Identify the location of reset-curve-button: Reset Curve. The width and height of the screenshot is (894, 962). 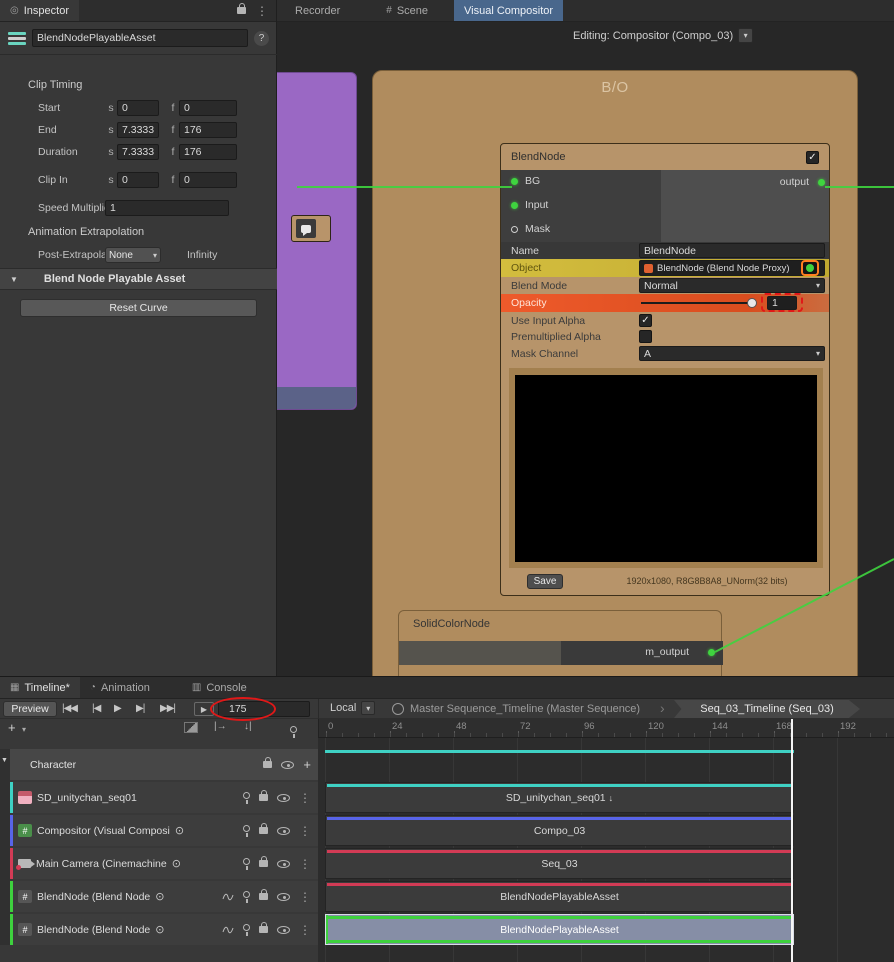
(138, 308).